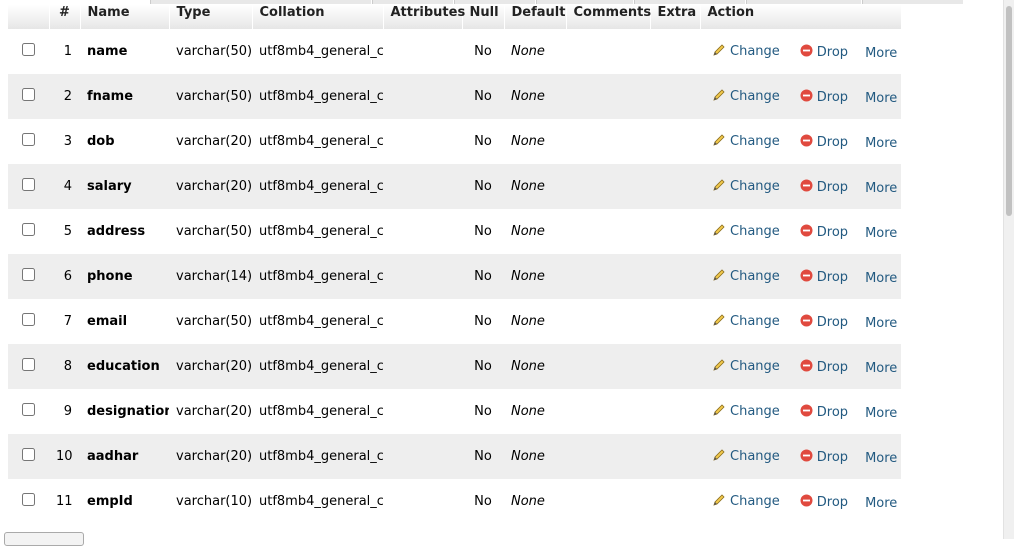  Describe the element at coordinates (214, 96) in the screenshot. I see `column-type: varchar(50)` at that location.